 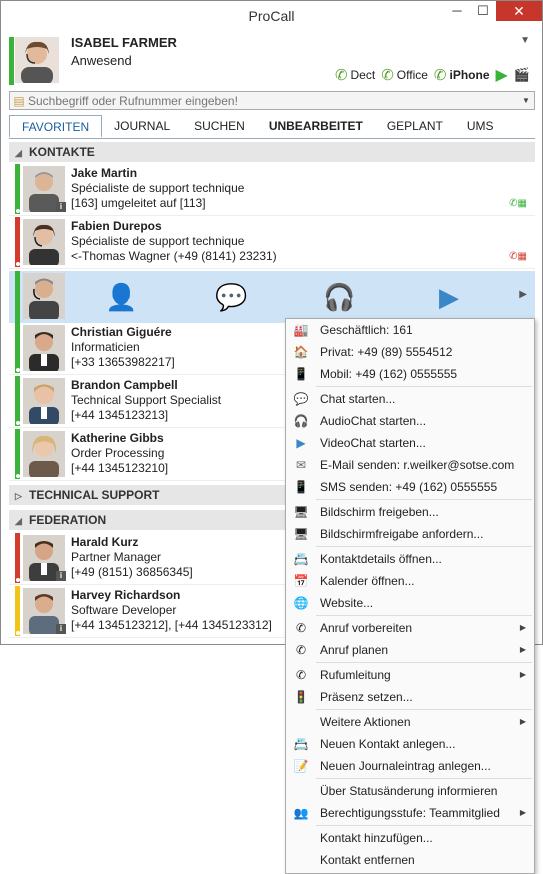 I want to click on menu-item-email: ✉ E-Mail senden: r.weilker@sotse.com, so click(x=410, y=465).